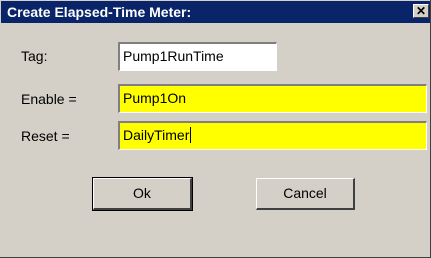 This screenshot has height=258, width=431. I want to click on tag-label: Tag:, so click(34, 56).